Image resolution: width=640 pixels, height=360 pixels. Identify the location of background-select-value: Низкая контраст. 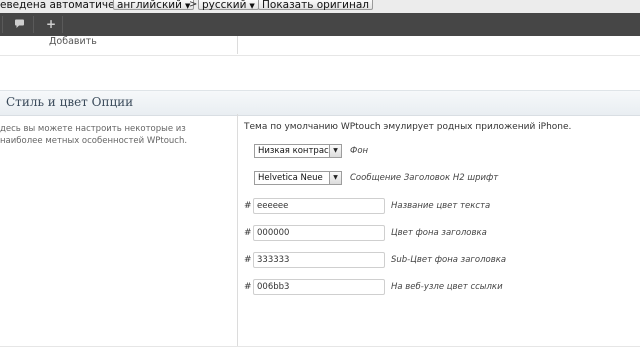
(296, 151).